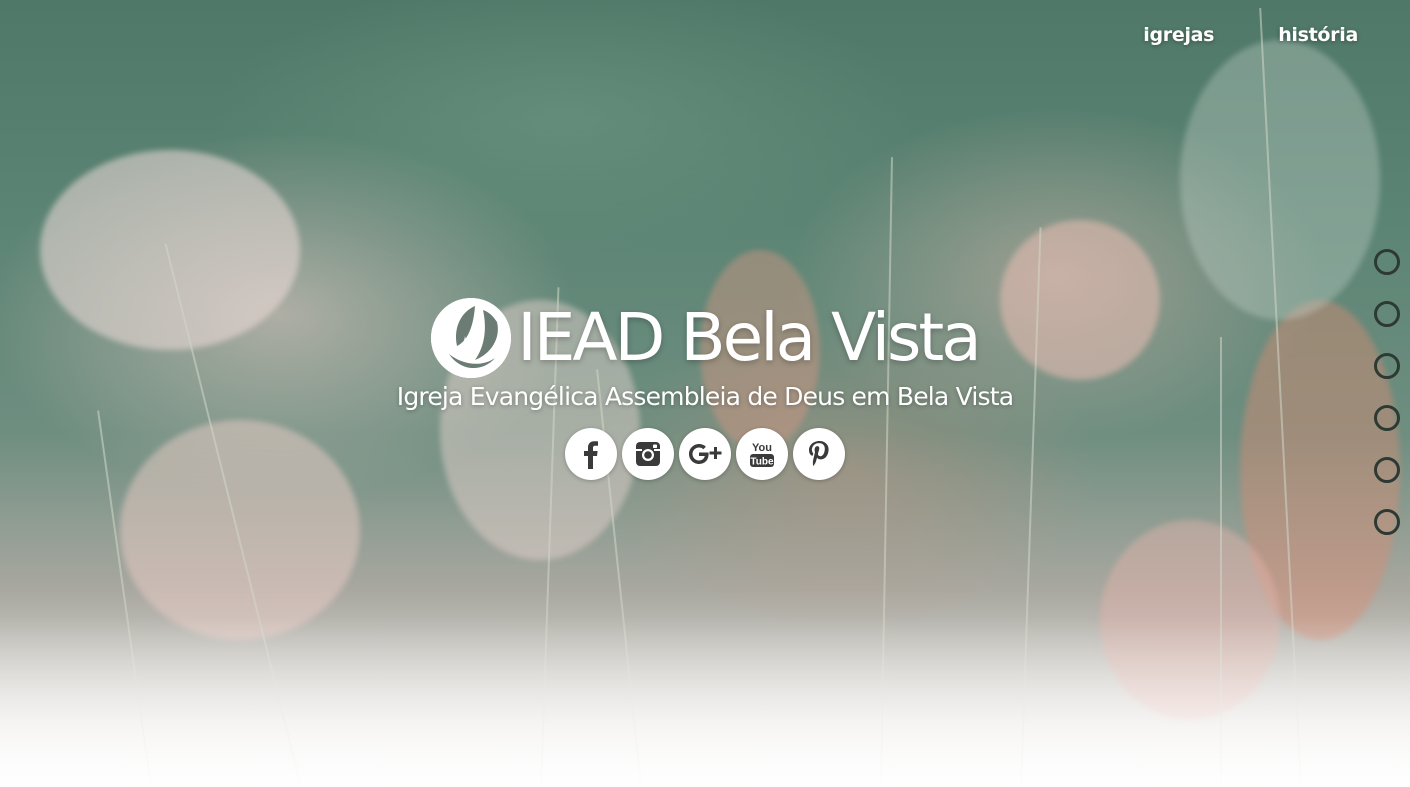 The height and width of the screenshot is (787, 1410). What do you see at coordinates (762, 448) in the screenshot?
I see `svg-text: You` at bounding box center [762, 448].